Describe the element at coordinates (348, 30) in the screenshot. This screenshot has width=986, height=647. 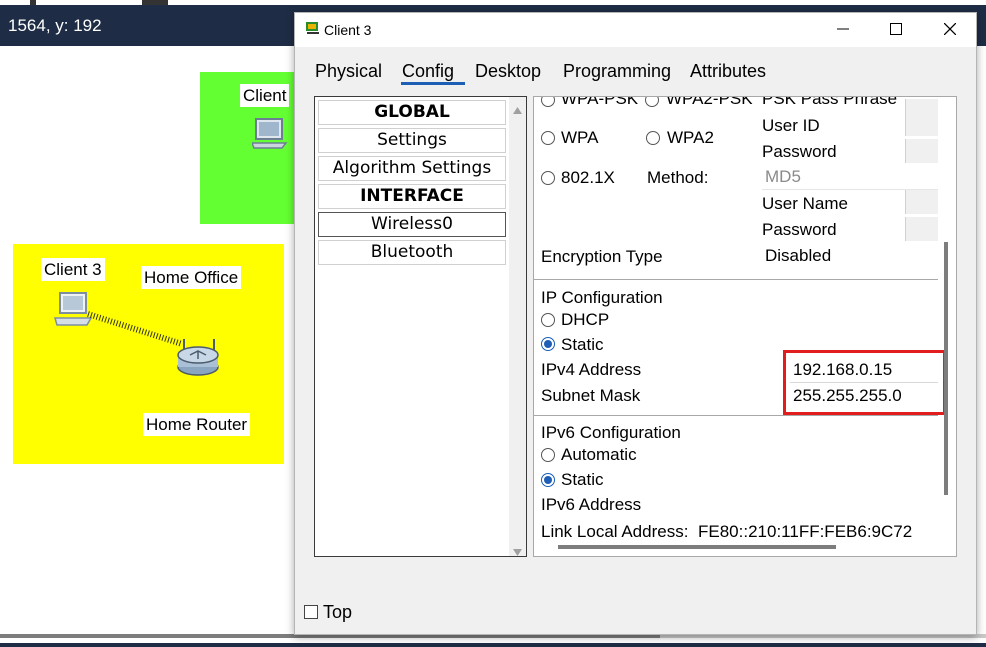
I see `dialog-title: Client 3` at that location.